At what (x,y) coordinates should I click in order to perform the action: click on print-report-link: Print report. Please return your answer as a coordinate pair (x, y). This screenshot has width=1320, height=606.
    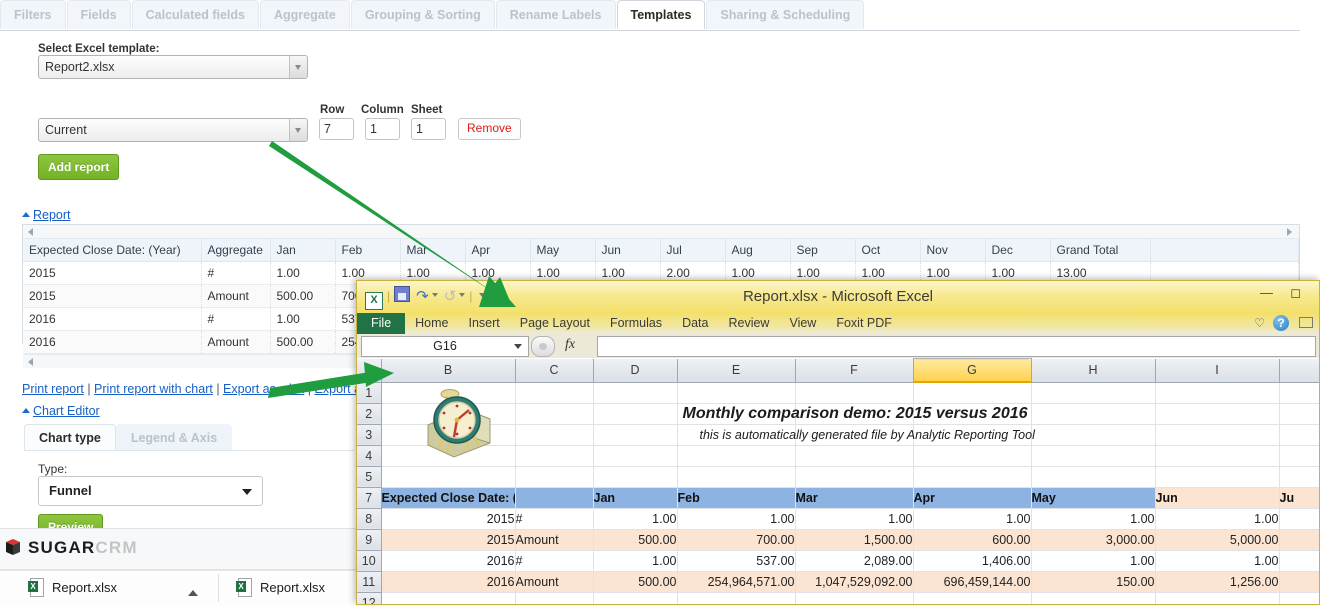
    Looking at the image, I should click on (53, 389).